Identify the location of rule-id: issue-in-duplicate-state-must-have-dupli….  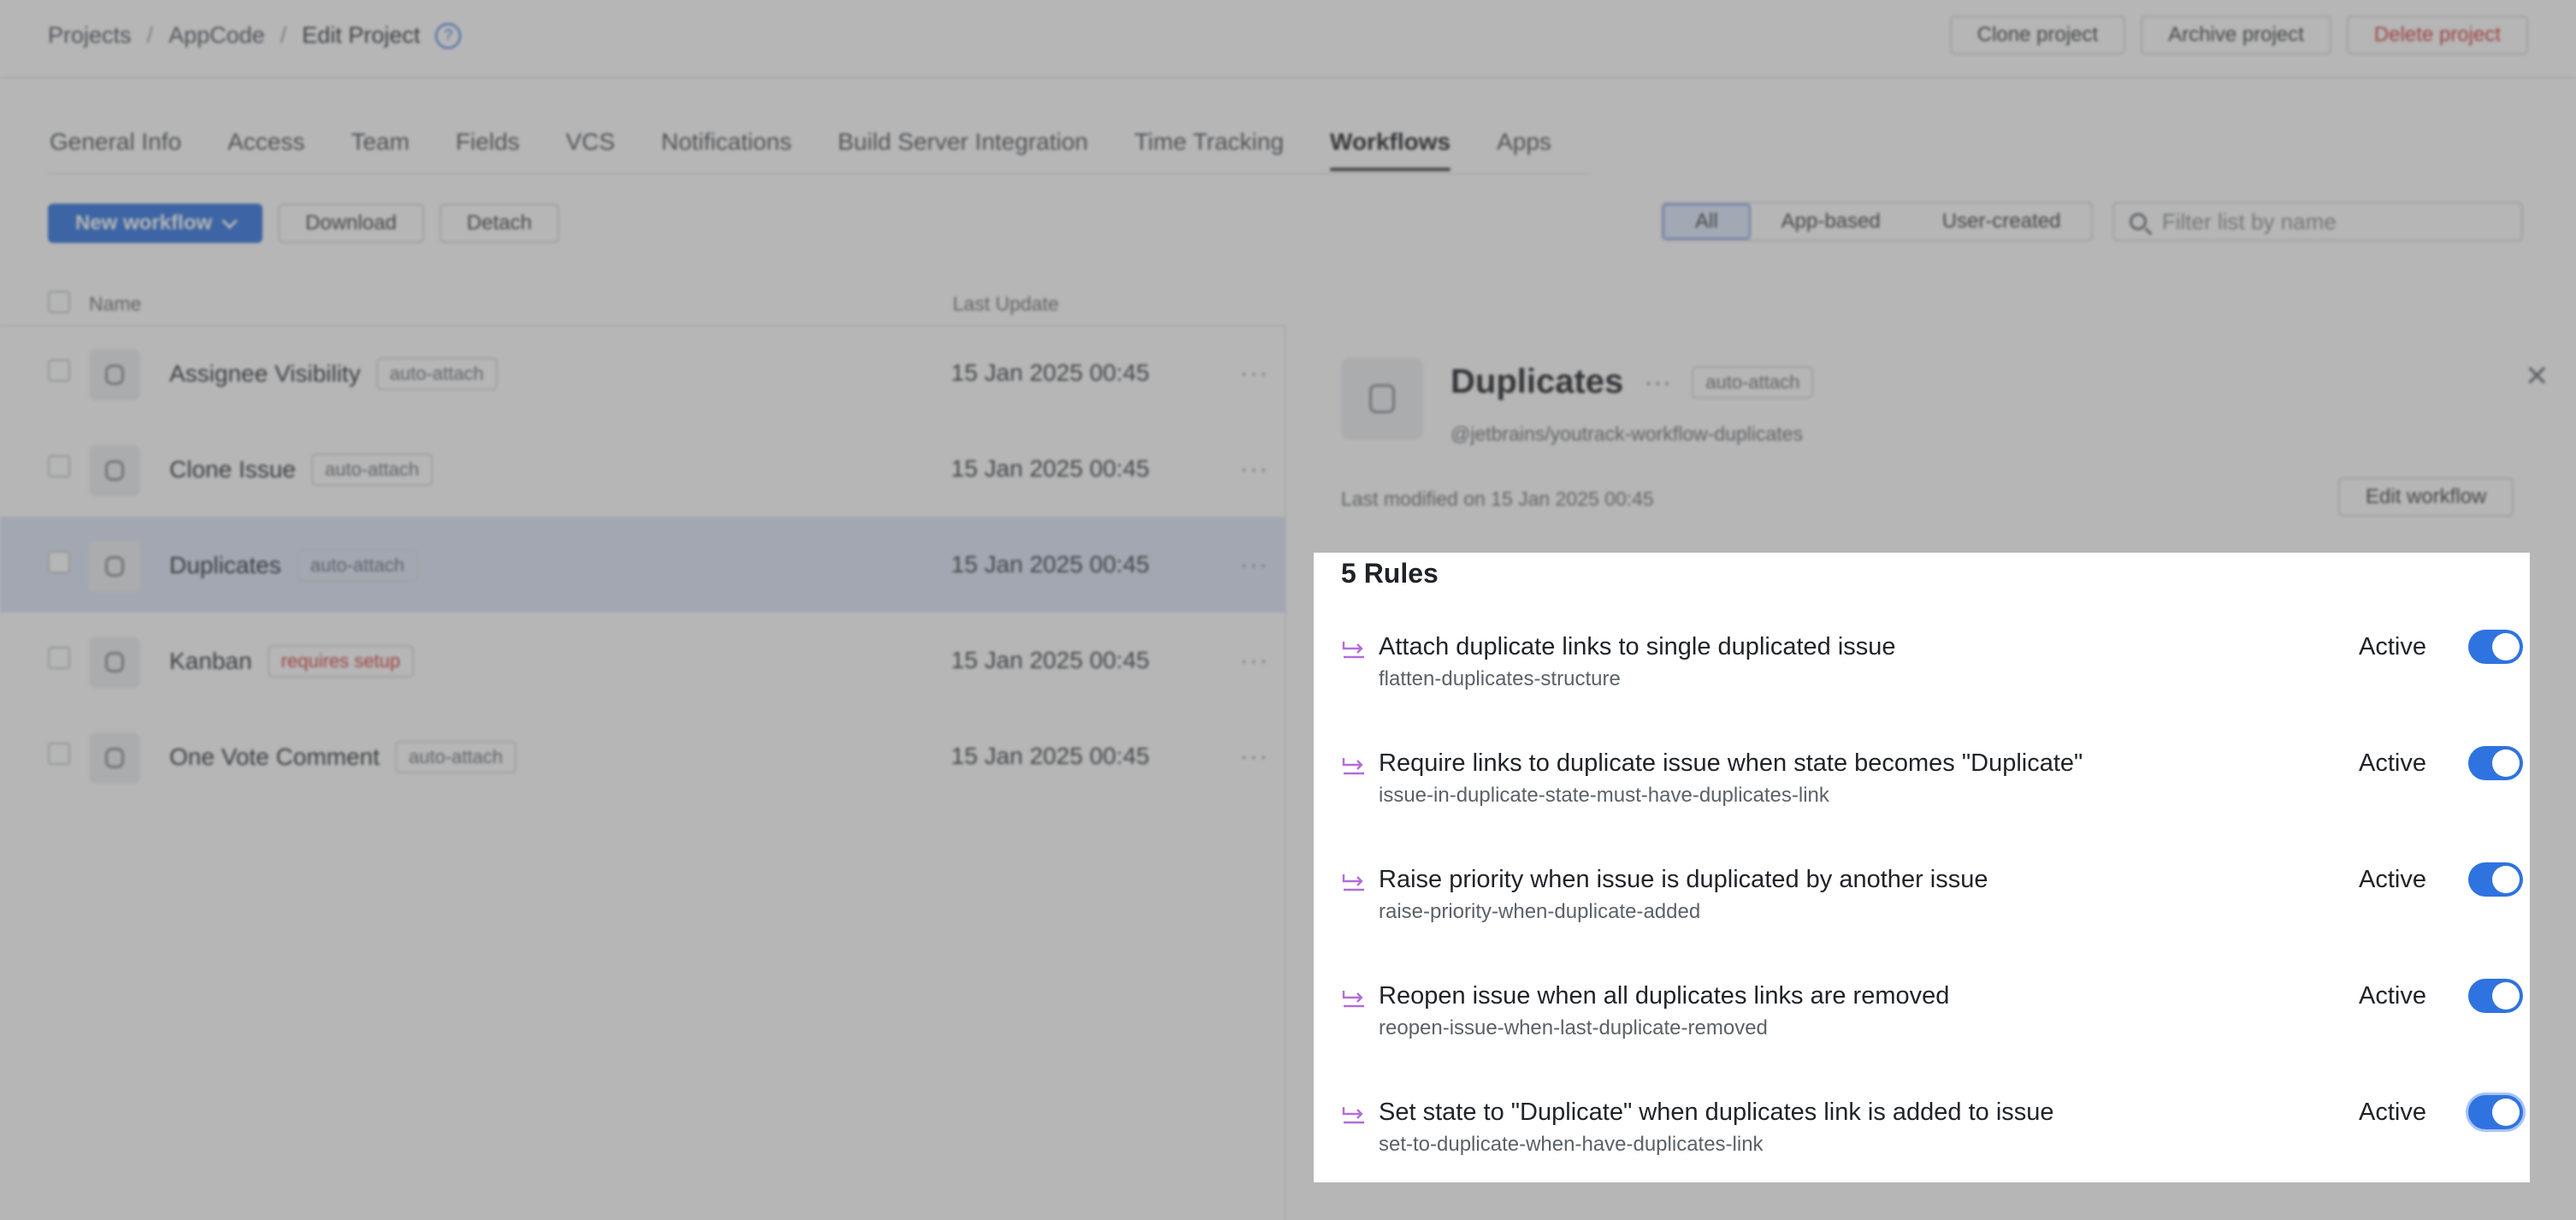
(1604, 795).